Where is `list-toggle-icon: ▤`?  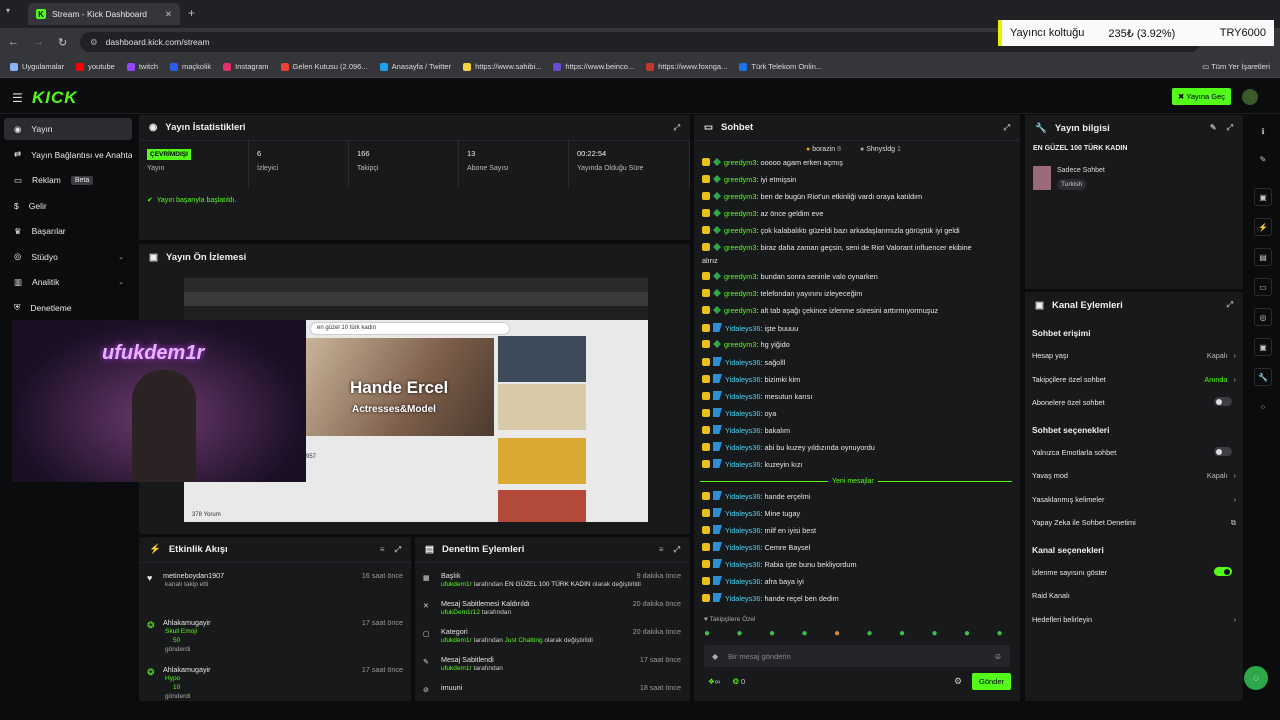
list-toggle-icon: ▤ is located at coordinates (1263, 257).